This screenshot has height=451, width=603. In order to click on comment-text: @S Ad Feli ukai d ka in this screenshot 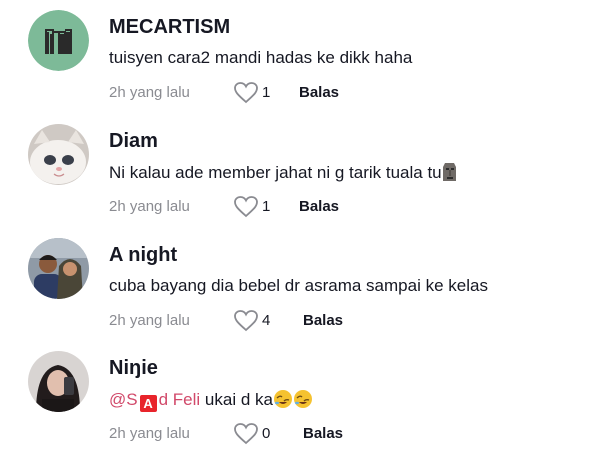, I will do `click(211, 401)`.